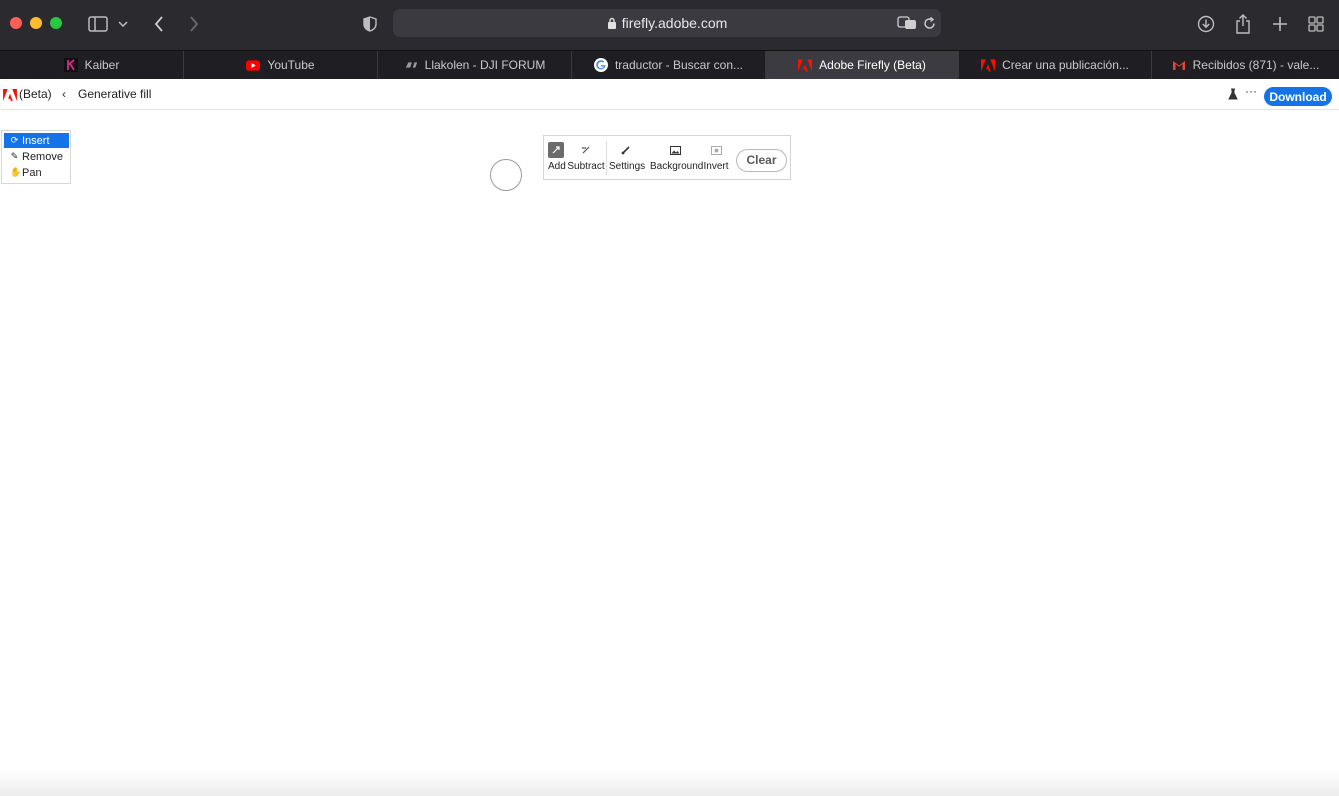 The height and width of the screenshot is (796, 1339). Describe the element at coordinates (115, 94) in the screenshot. I see `breadcrumb: Generative fill` at that location.